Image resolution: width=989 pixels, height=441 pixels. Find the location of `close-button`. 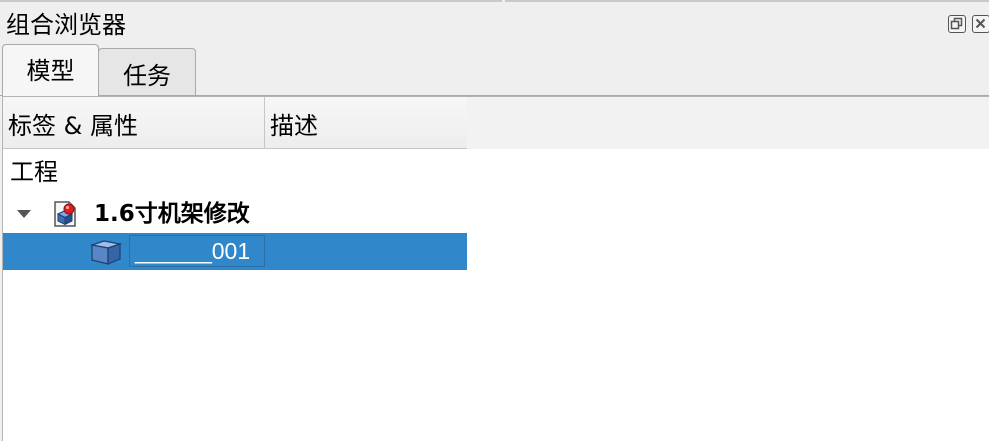

close-button is located at coordinates (980, 24).